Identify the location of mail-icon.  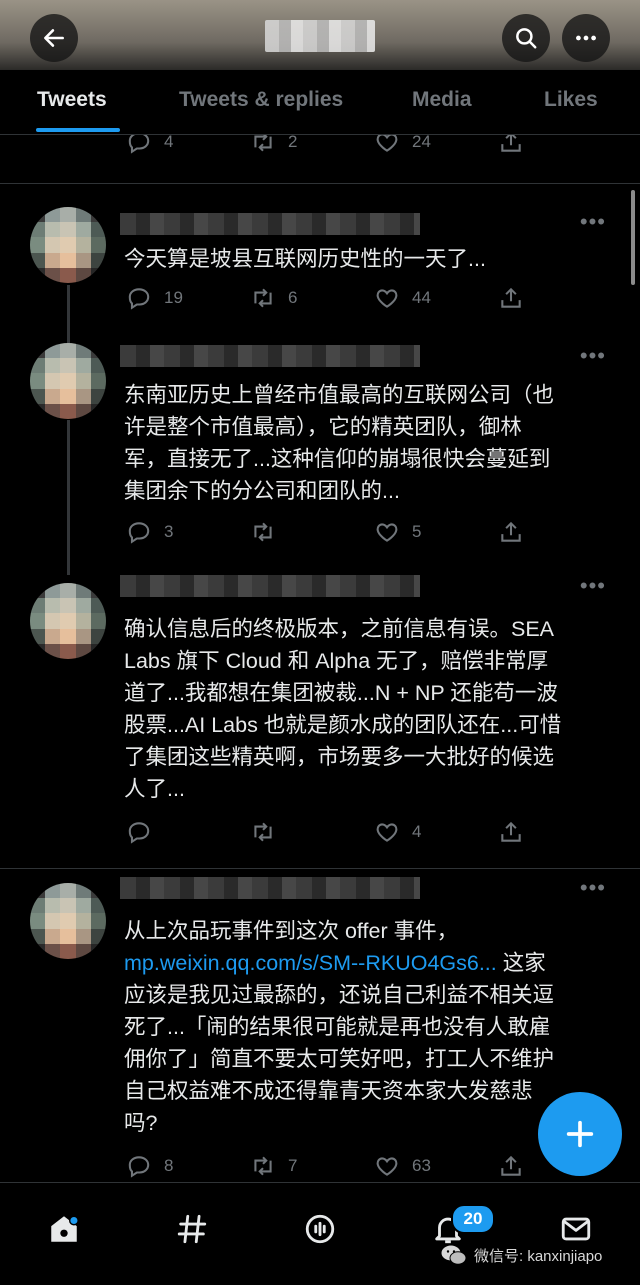
(576, 1229).